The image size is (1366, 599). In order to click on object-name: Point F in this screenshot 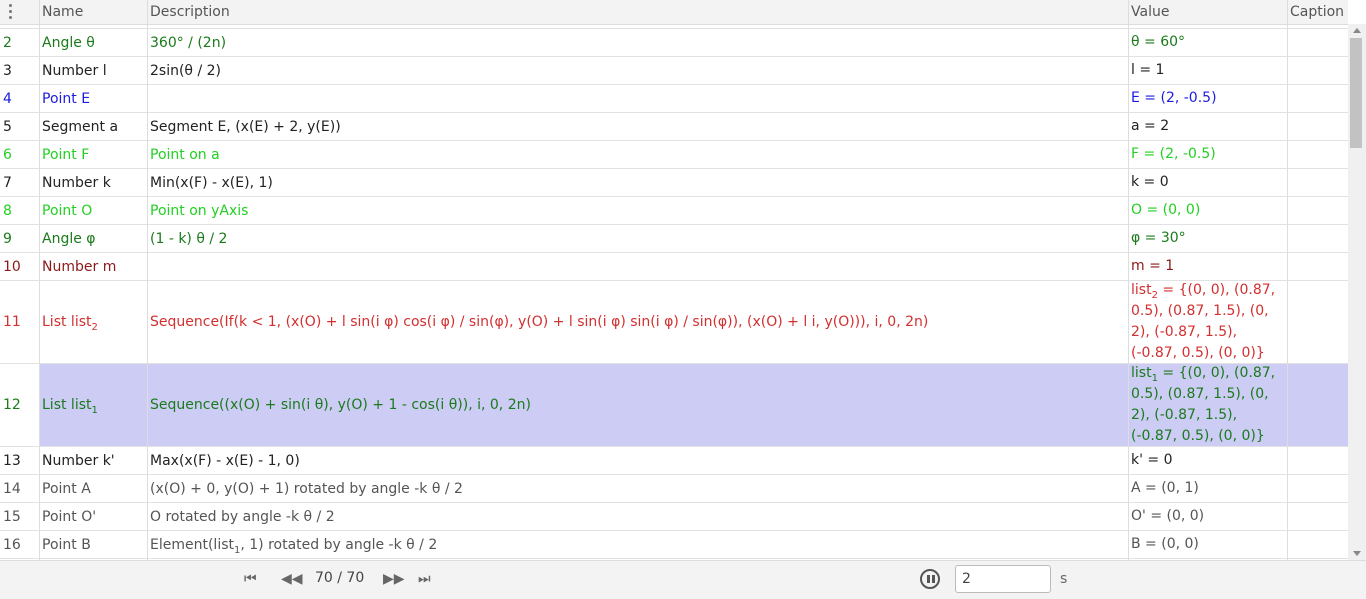, I will do `click(93, 154)`.